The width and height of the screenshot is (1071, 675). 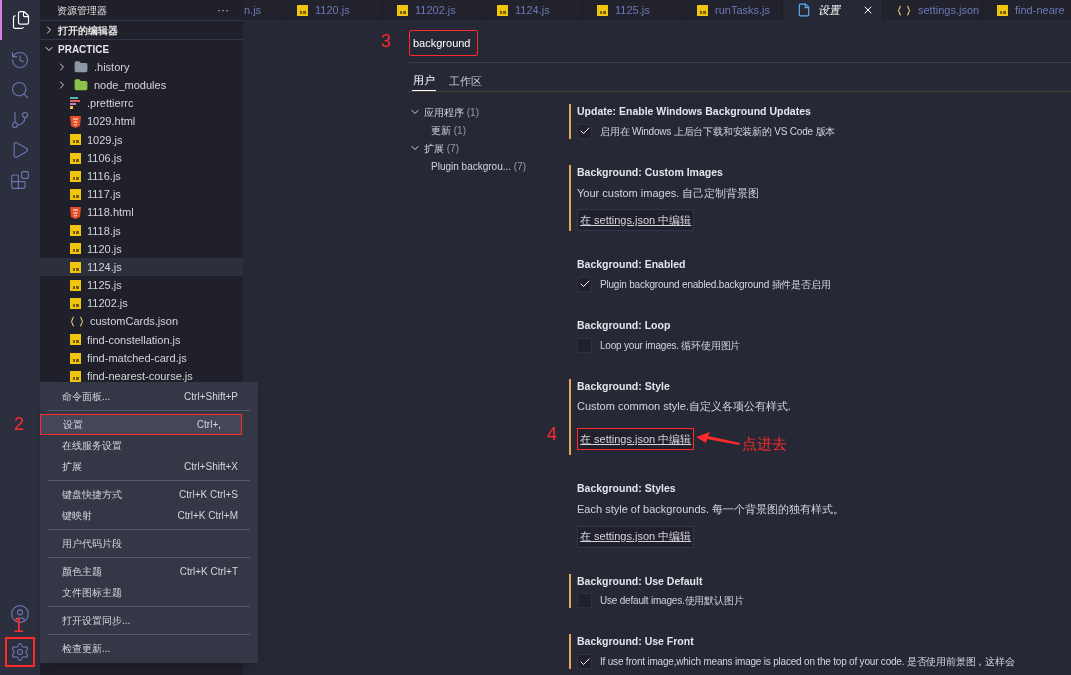 I want to click on file-row: node_modules, so click(x=141, y=85).